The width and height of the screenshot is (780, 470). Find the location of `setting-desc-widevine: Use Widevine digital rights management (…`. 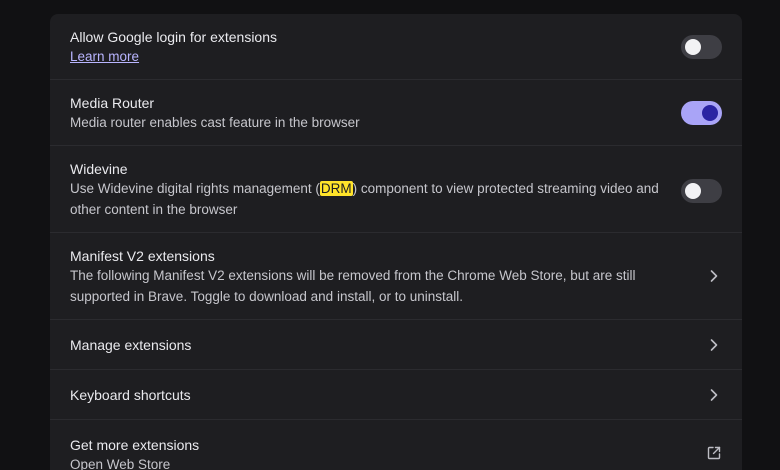

setting-desc-widevine: Use Widevine digital rights management (… is located at coordinates (365, 199).